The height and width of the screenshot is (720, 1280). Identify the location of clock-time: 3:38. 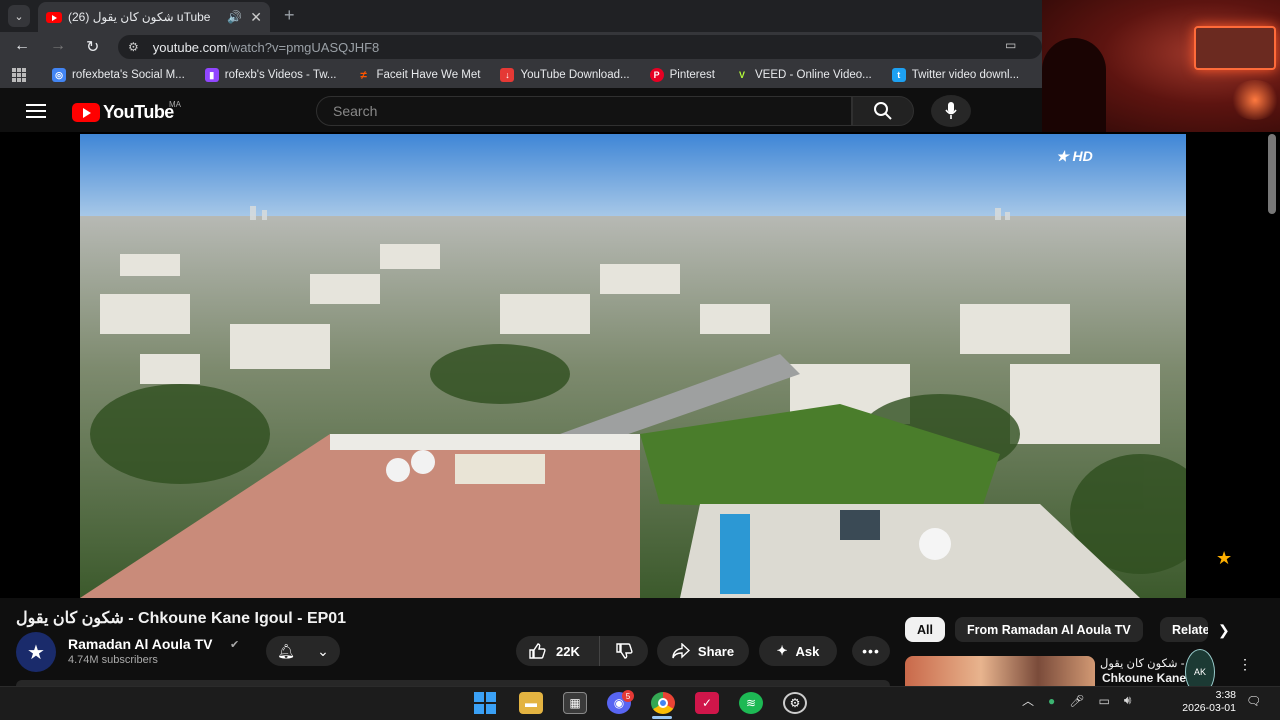
(1216, 695).